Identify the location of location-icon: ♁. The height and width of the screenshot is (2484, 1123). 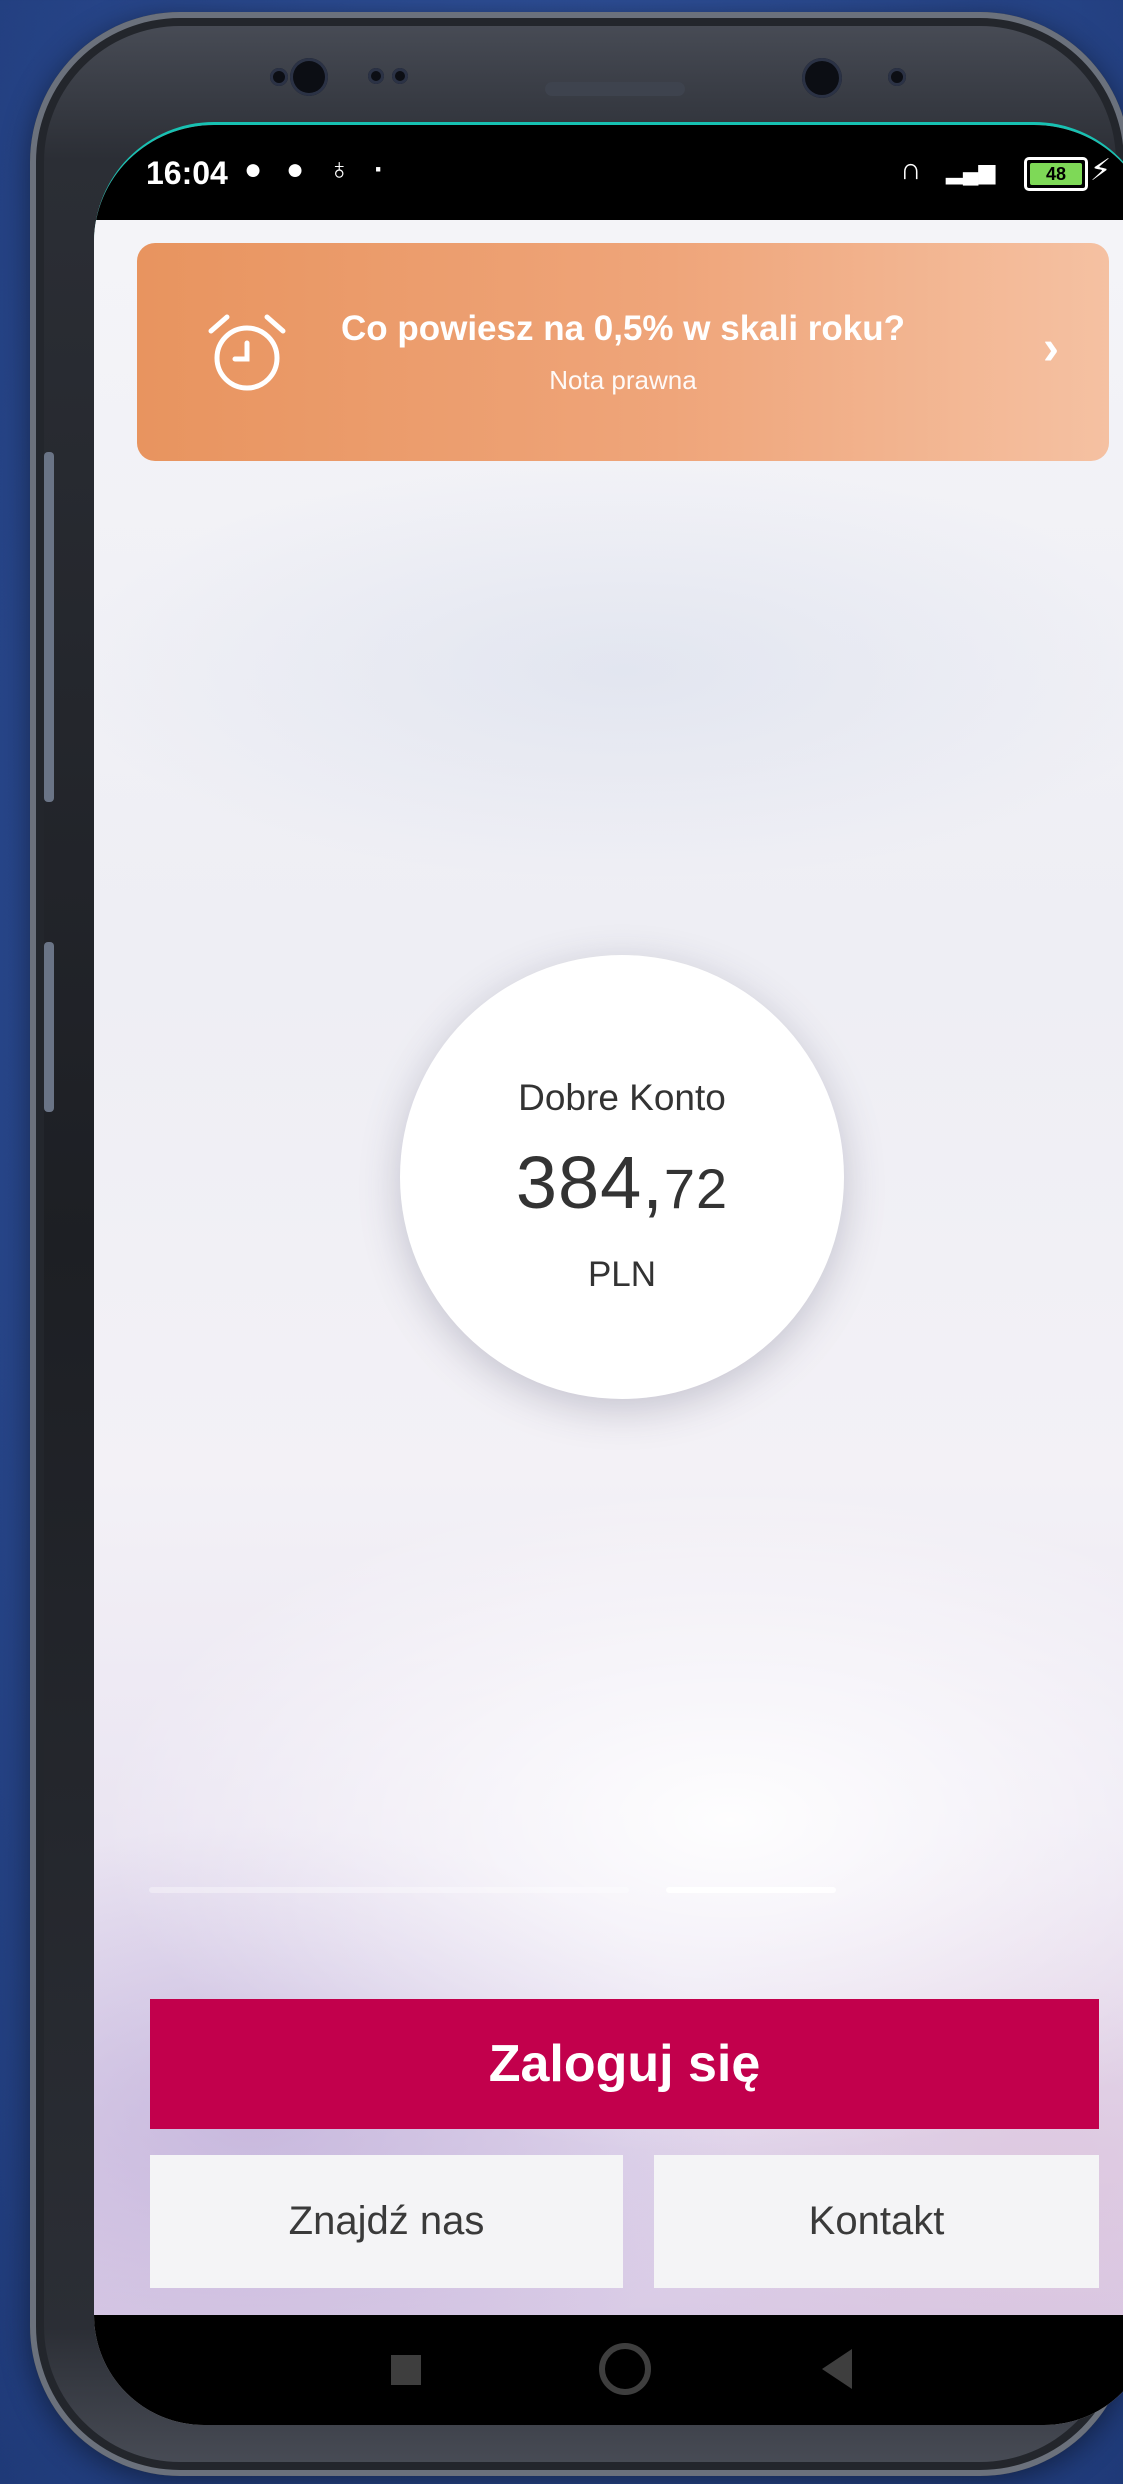
(339, 169).